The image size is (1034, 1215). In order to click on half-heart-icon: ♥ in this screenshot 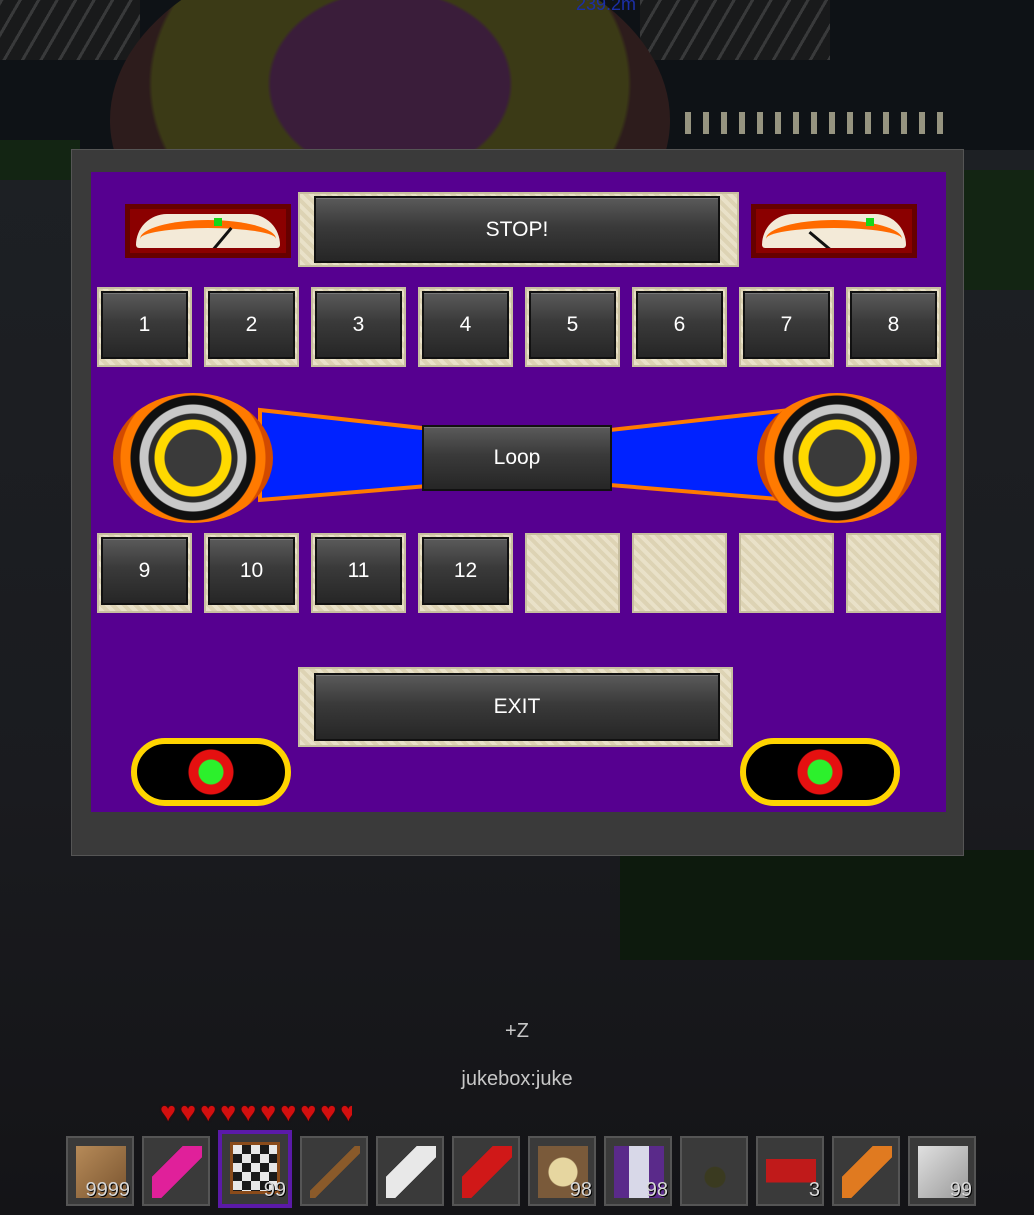, I will do `click(346, 1112)`.